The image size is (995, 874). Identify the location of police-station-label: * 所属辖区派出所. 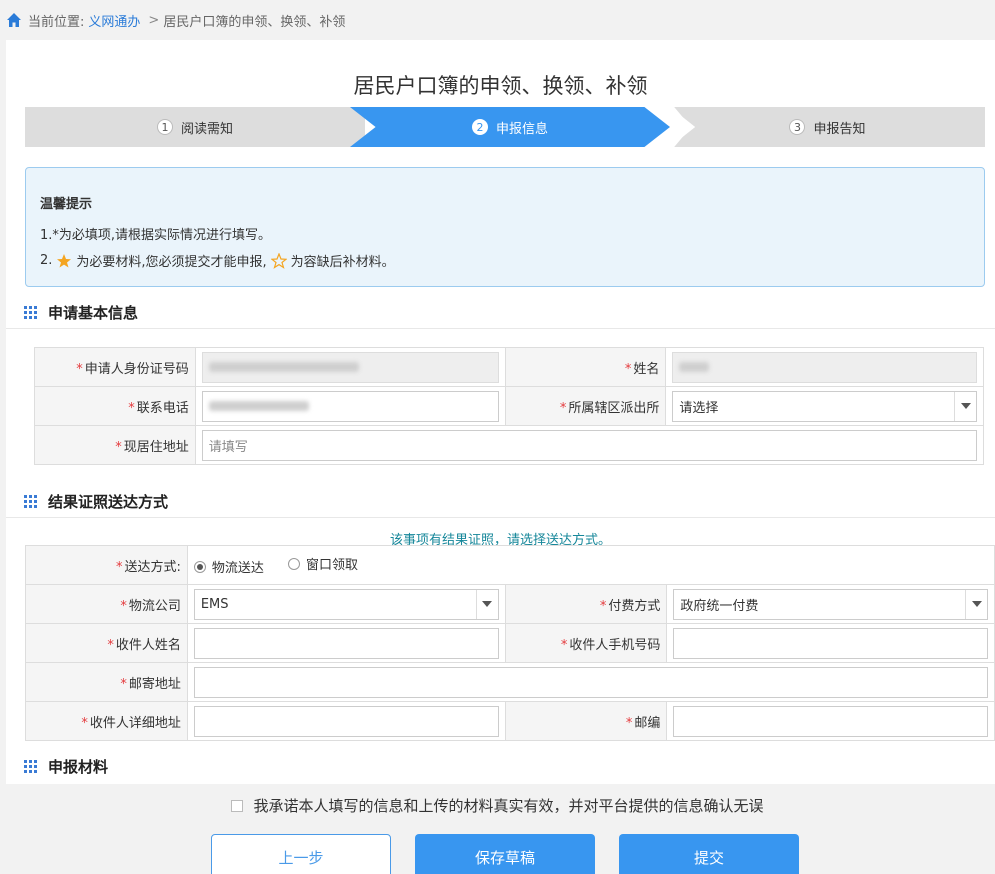
(585, 406).